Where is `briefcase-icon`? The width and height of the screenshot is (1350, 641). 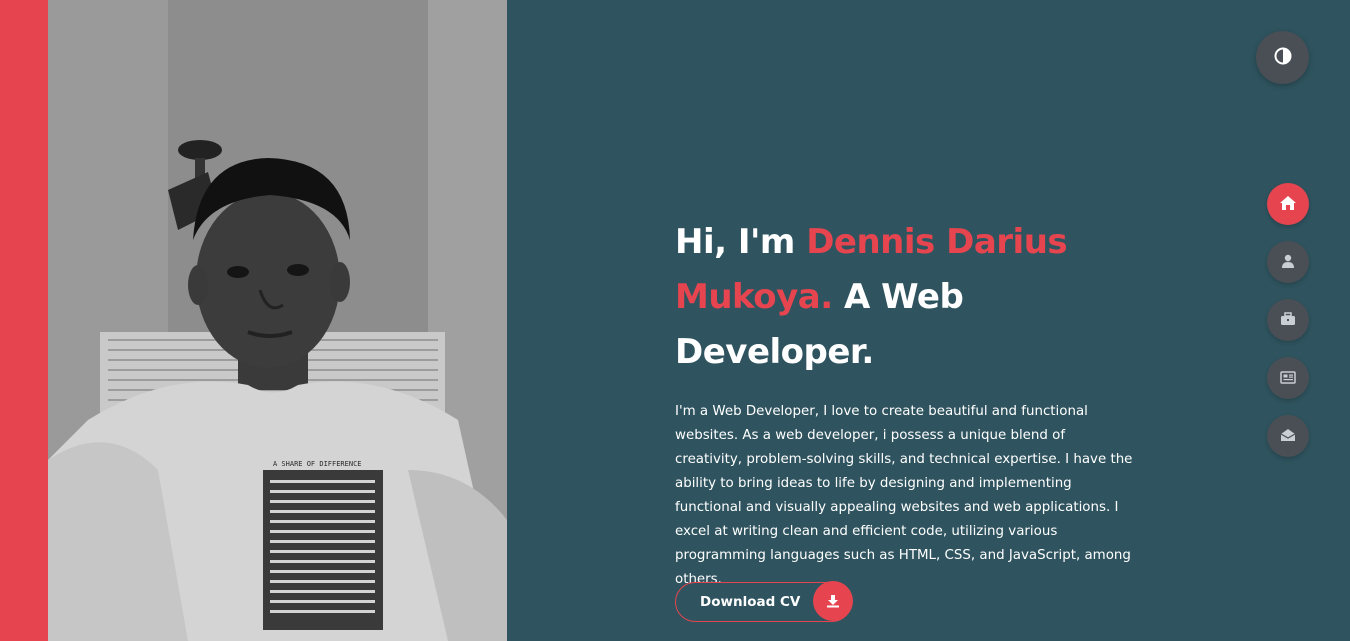 briefcase-icon is located at coordinates (1288, 320).